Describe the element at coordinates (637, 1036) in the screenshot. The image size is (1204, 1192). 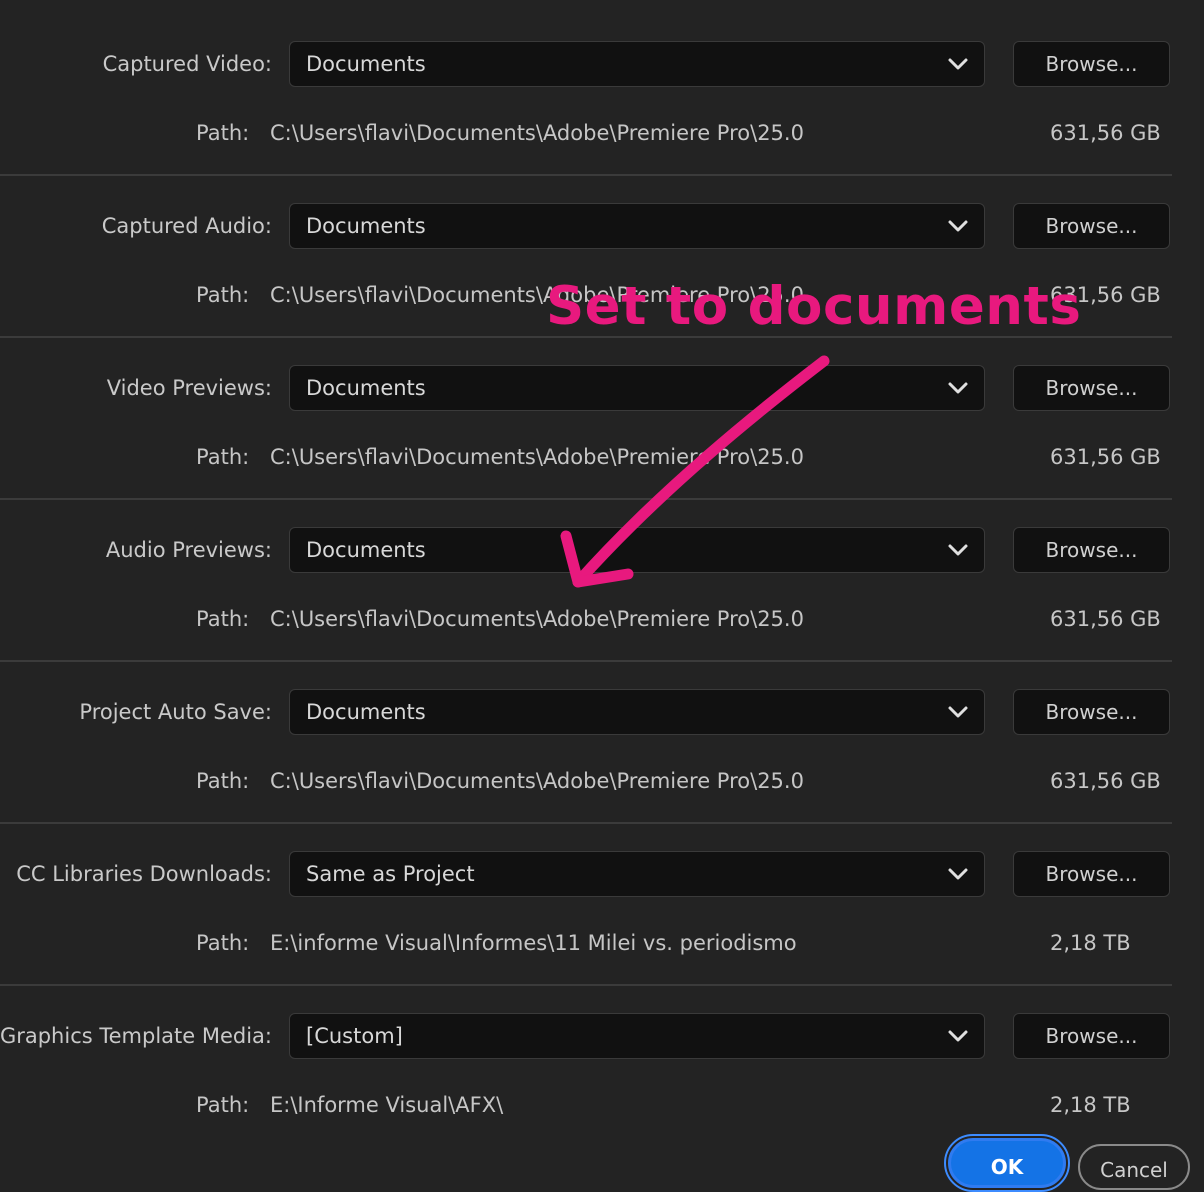
I see `location-dropdown: [Custom]` at that location.